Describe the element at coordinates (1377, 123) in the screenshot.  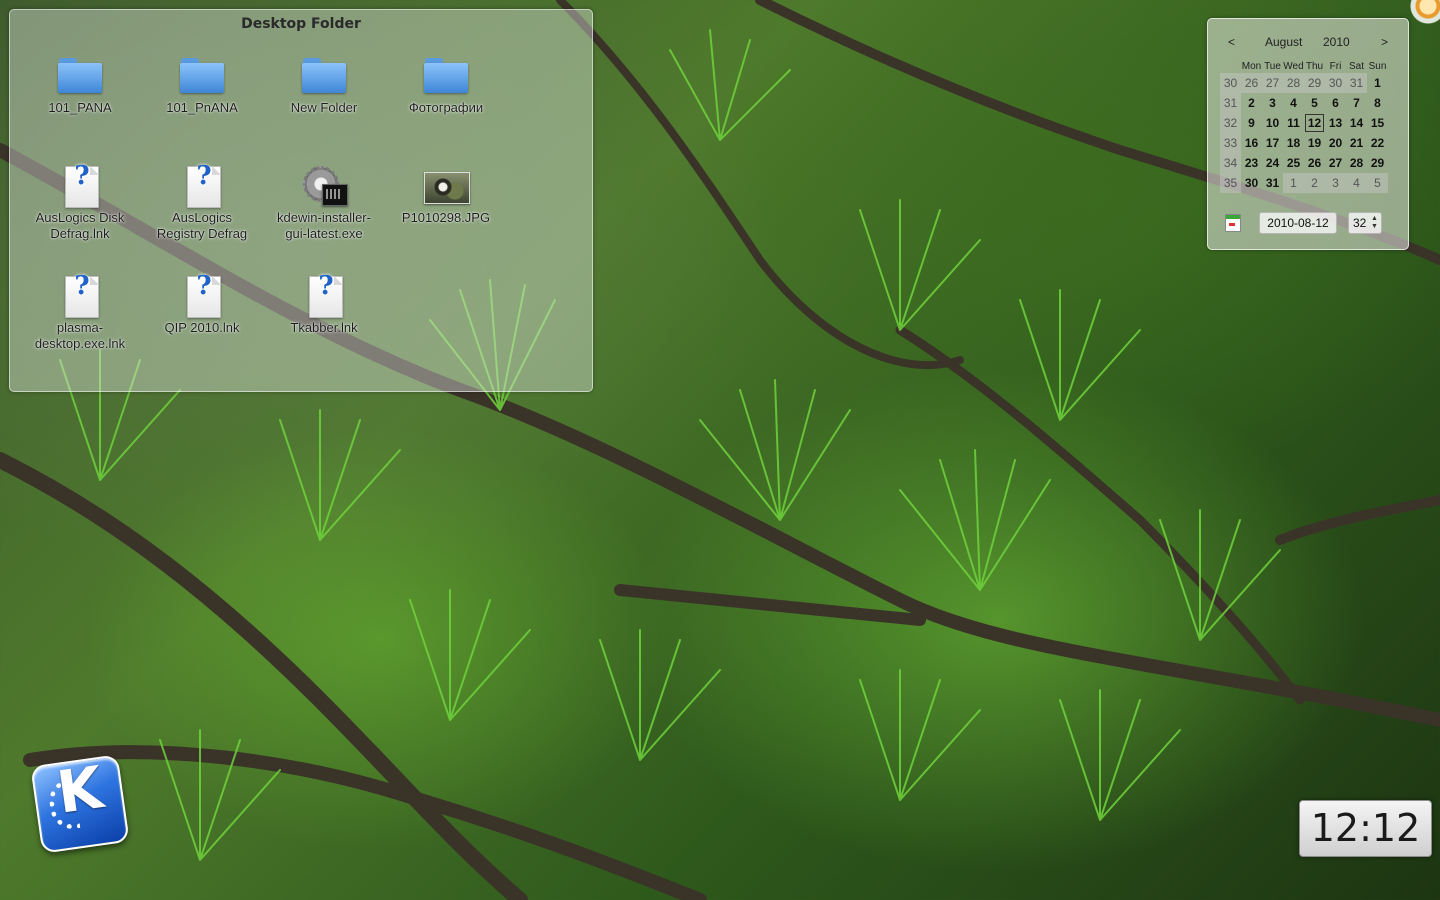
I see `calendar-day: 15` at that location.